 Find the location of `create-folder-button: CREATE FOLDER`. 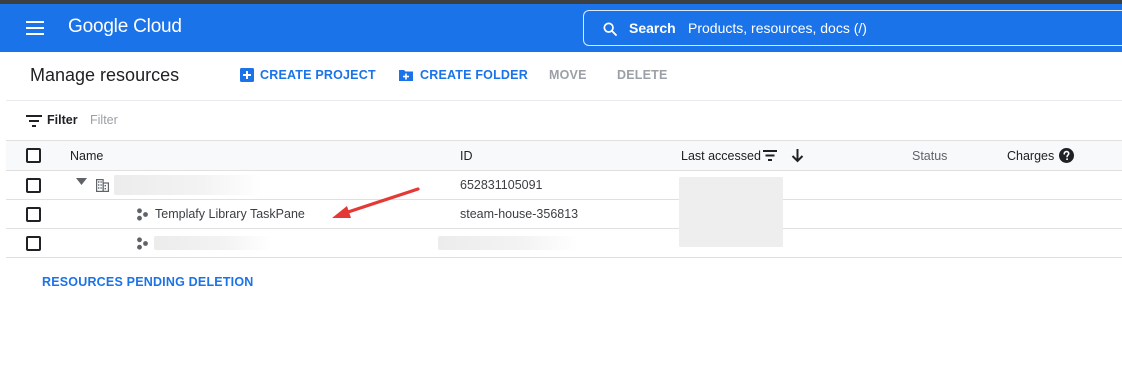

create-folder-button: CREATE FOLDER is located at coordinates (474, 75).